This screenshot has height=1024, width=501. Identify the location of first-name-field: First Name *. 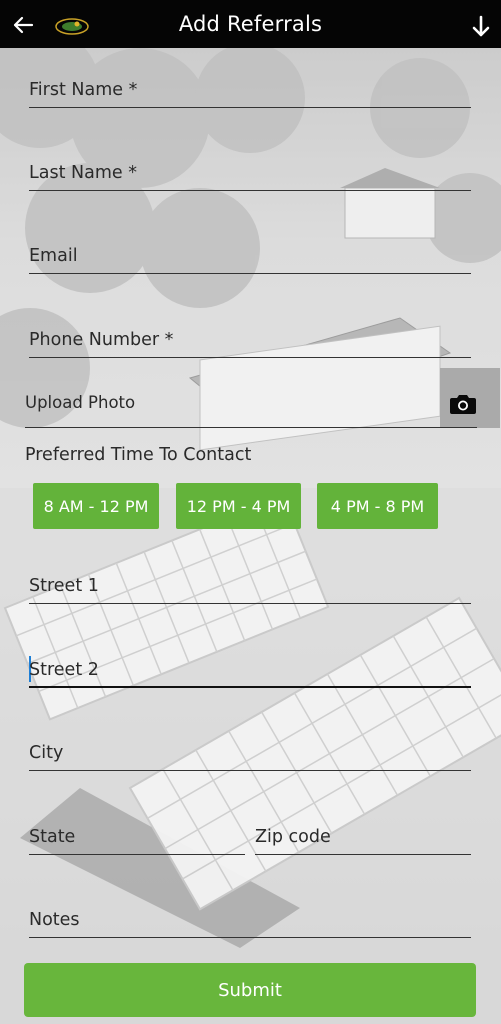
(250, 84).